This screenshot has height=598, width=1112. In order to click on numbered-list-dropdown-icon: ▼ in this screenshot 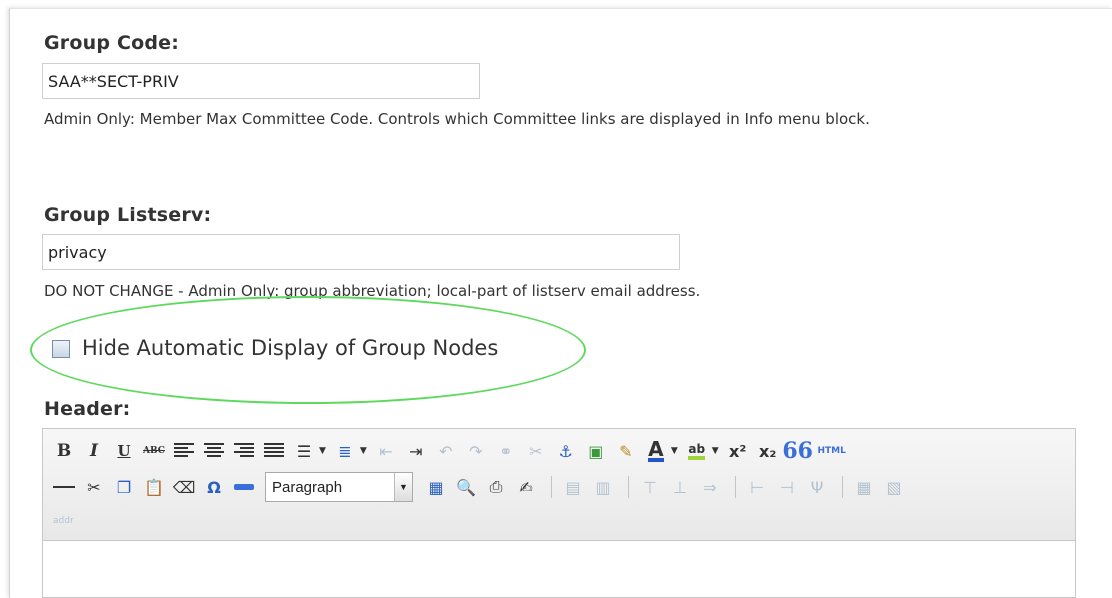, I will do `click(363, 451)`.